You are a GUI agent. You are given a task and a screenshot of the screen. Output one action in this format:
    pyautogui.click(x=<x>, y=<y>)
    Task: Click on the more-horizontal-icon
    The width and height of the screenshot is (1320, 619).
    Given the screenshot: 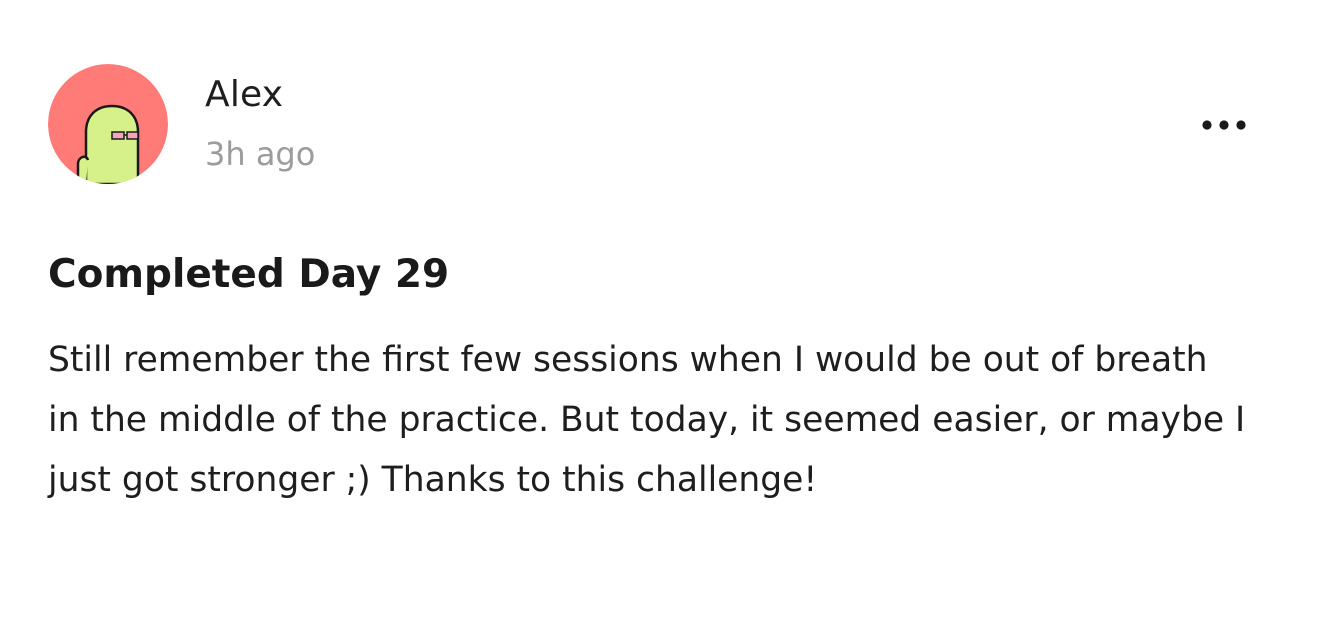 What is the action you would take?
    pyautogui.click(x=1224, y=125)
    